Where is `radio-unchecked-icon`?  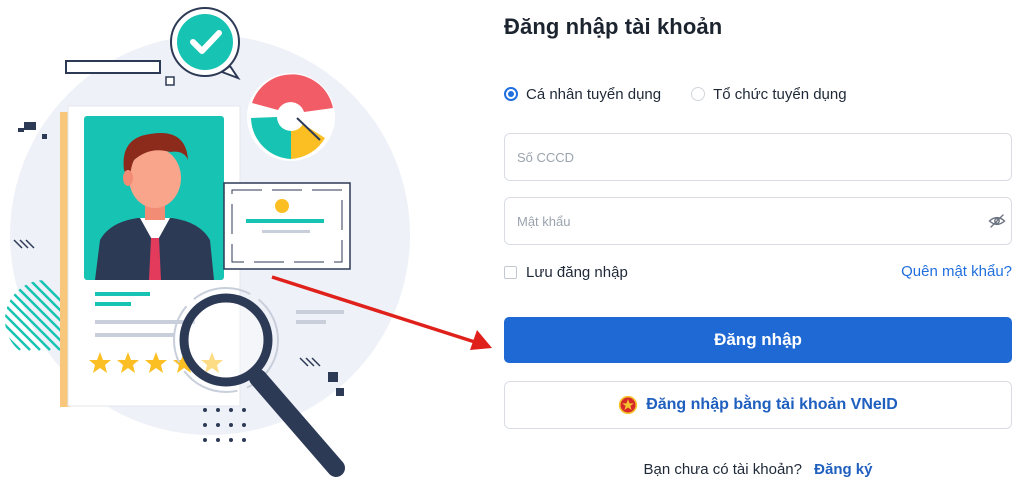
radio-unchecked-icon is located at coordinates (698, 94).